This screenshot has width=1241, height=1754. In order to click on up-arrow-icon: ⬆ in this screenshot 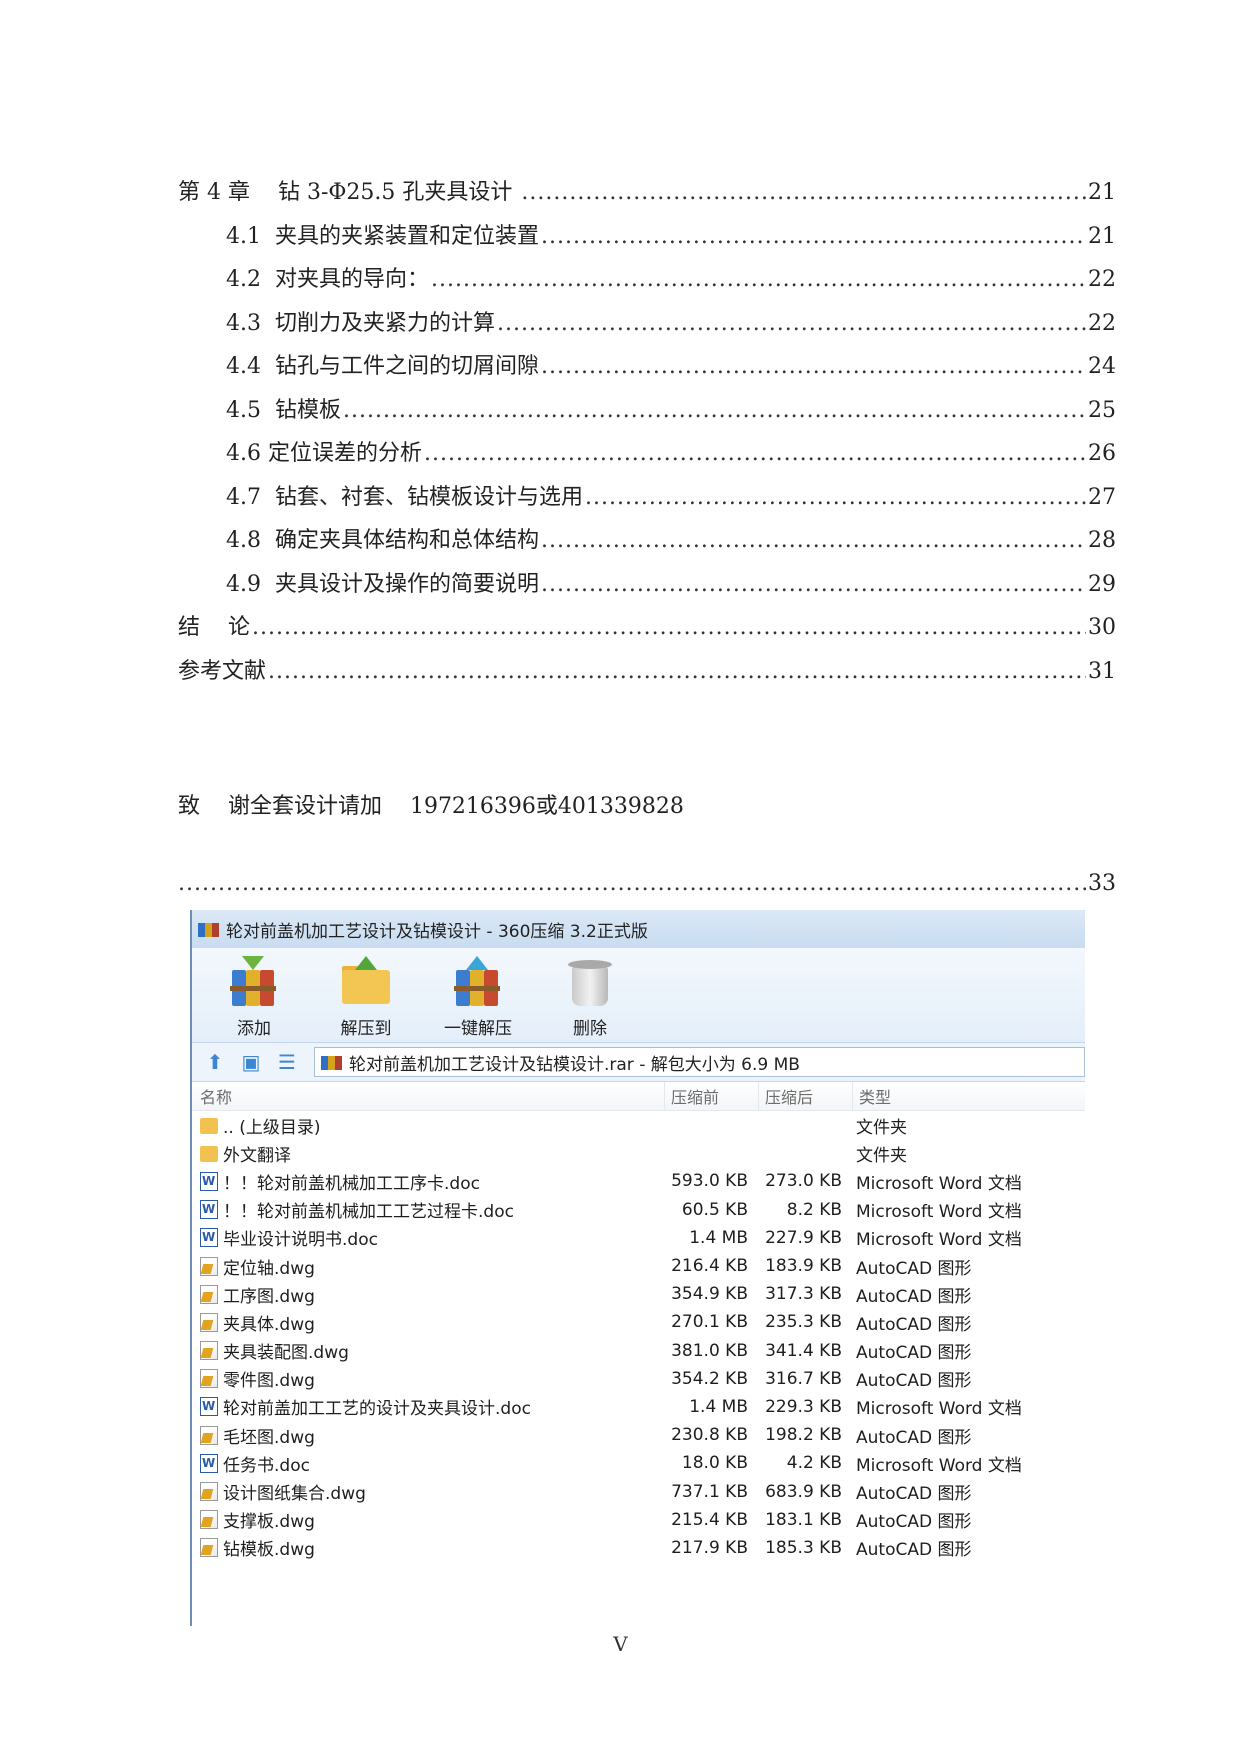, I will do `click(215, 1062)`.